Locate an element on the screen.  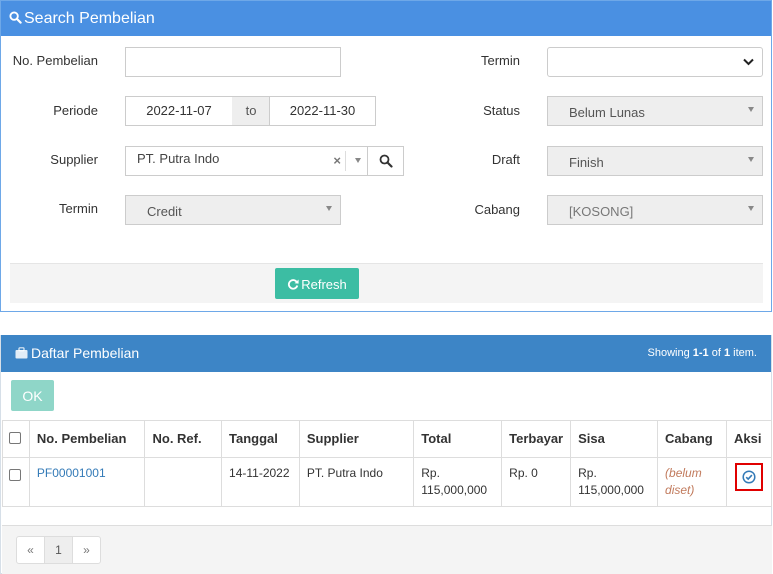
check-circle-icon is located at coordinates (749, 477).